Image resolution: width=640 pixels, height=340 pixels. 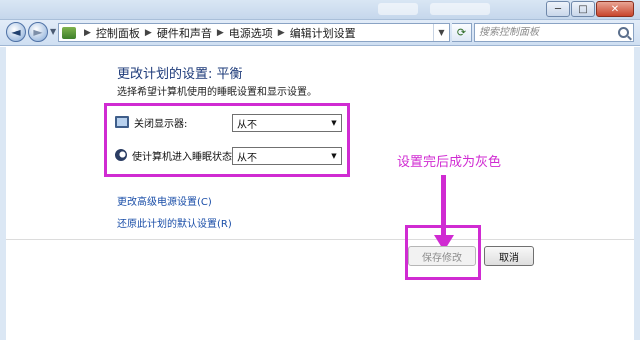 I want to click on maximize-button: □, so click(x=583, y=9).